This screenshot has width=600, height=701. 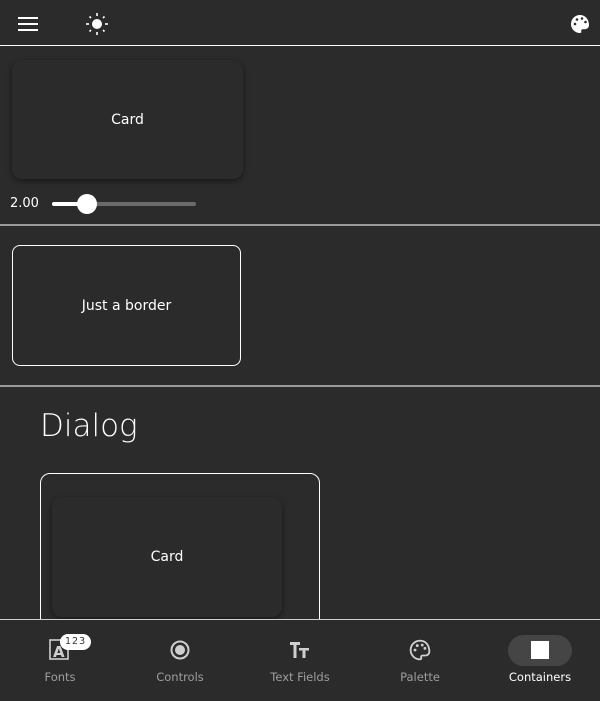 I want to click on nav-label: Controls, so click(x=180, y=677).